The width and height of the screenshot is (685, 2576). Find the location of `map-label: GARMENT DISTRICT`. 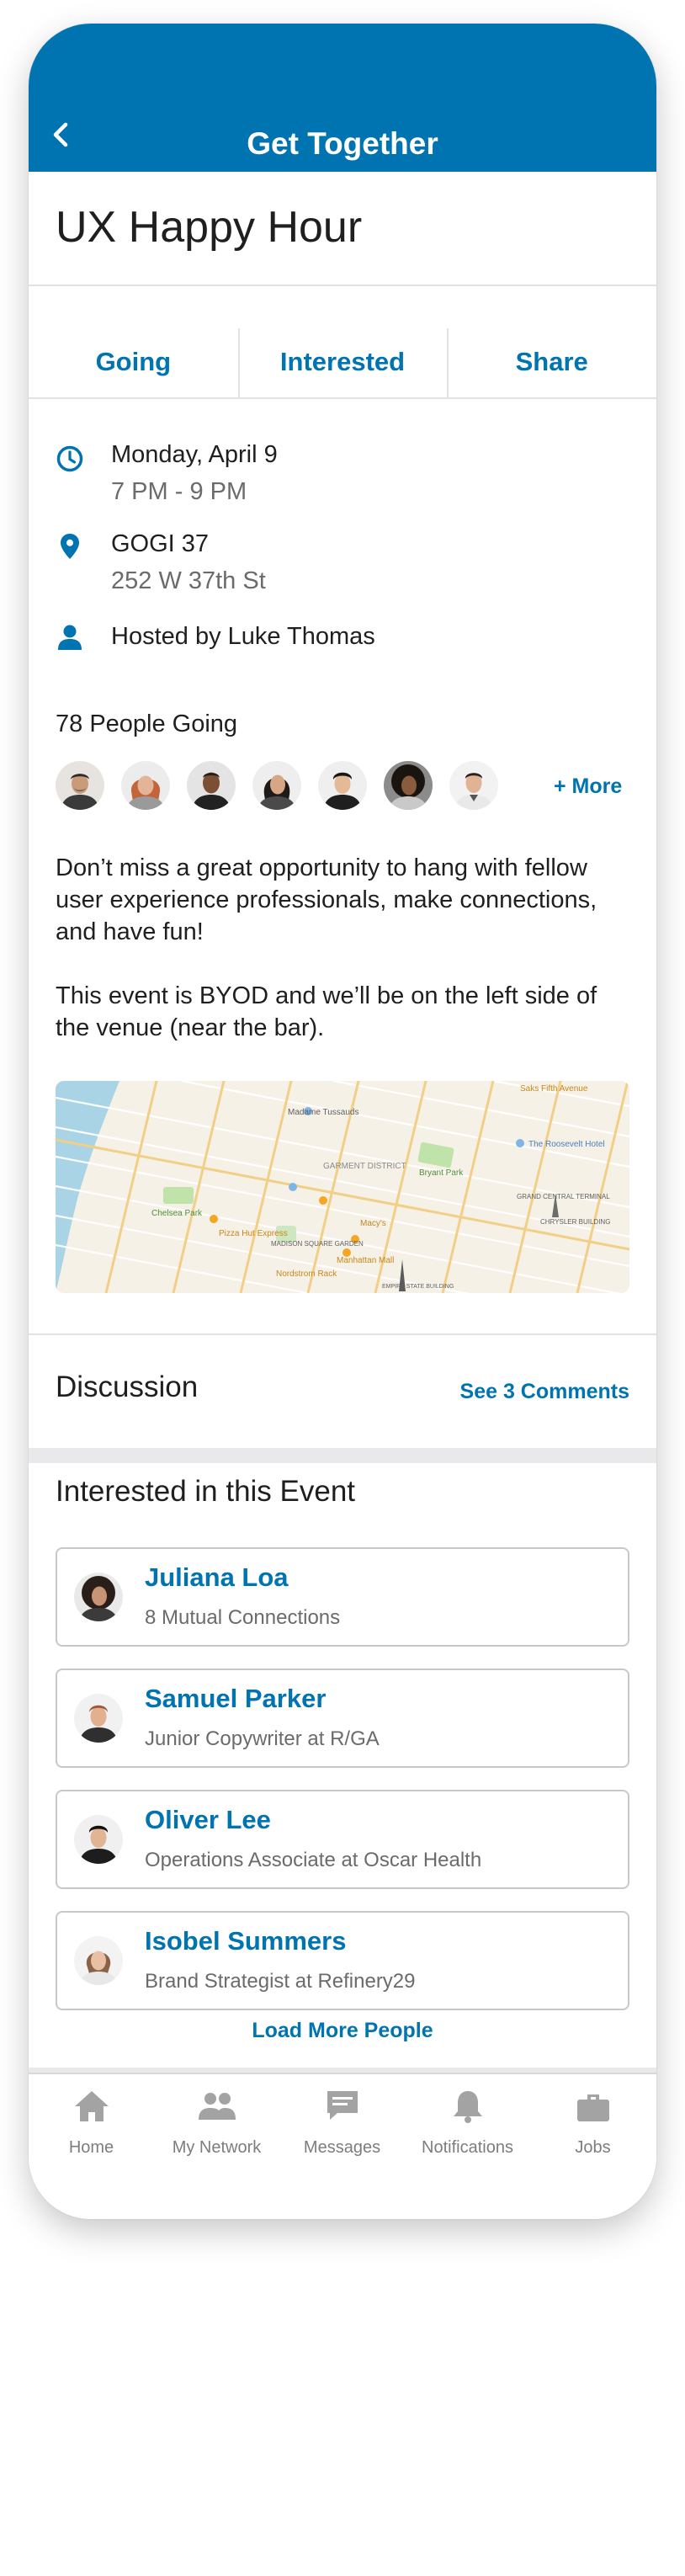

map-label: GARMENT DISTRICT is located at coordinates (364, 1166).